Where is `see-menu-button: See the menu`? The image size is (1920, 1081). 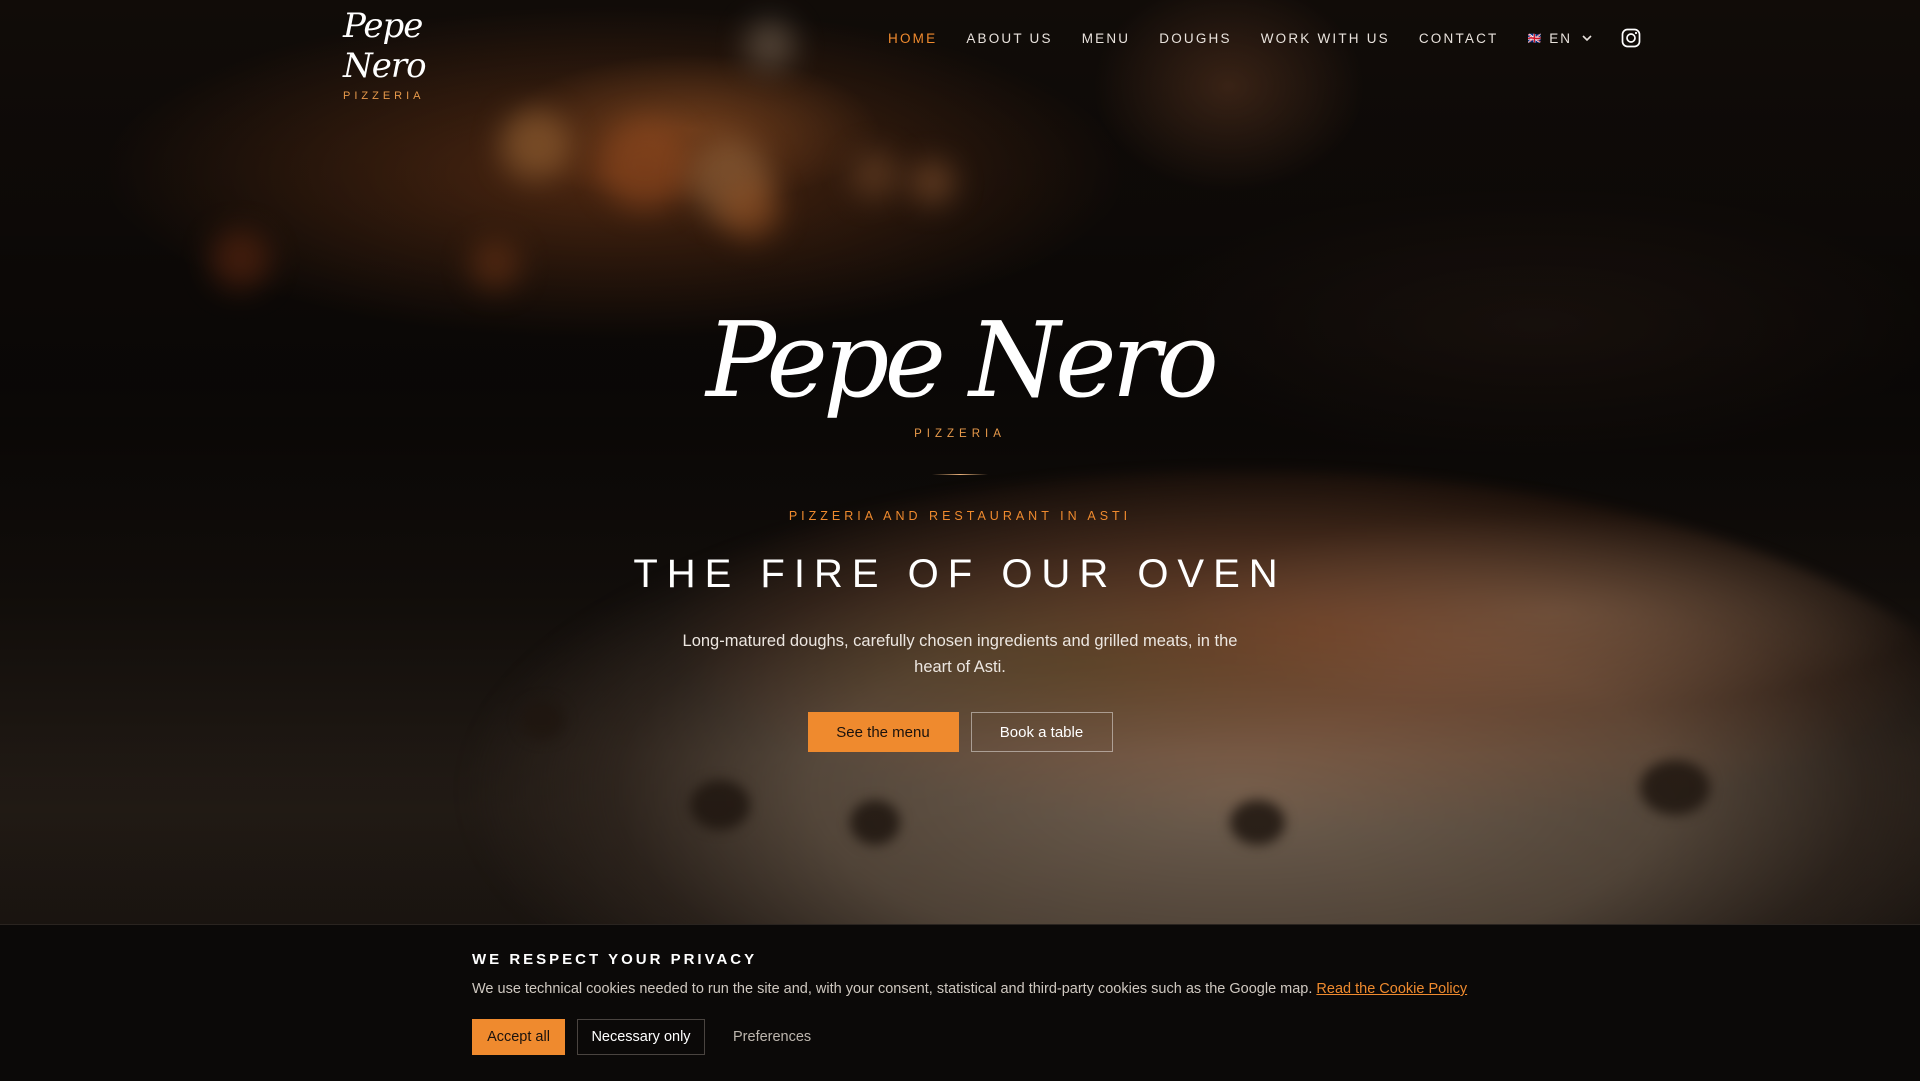 see-menu-button: See the menu is located at coordinates (883, 732).